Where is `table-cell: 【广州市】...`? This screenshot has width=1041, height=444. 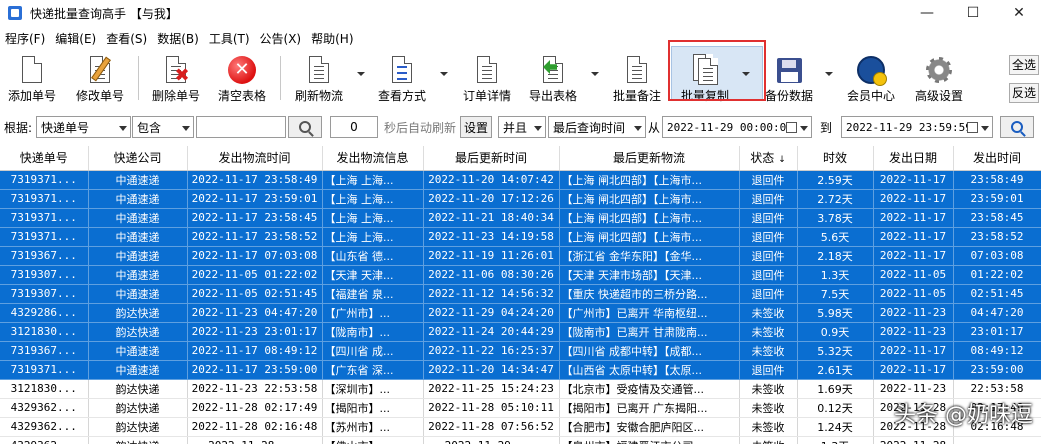 table-cell: 【广州市】... is located at coordinates (373, 313).